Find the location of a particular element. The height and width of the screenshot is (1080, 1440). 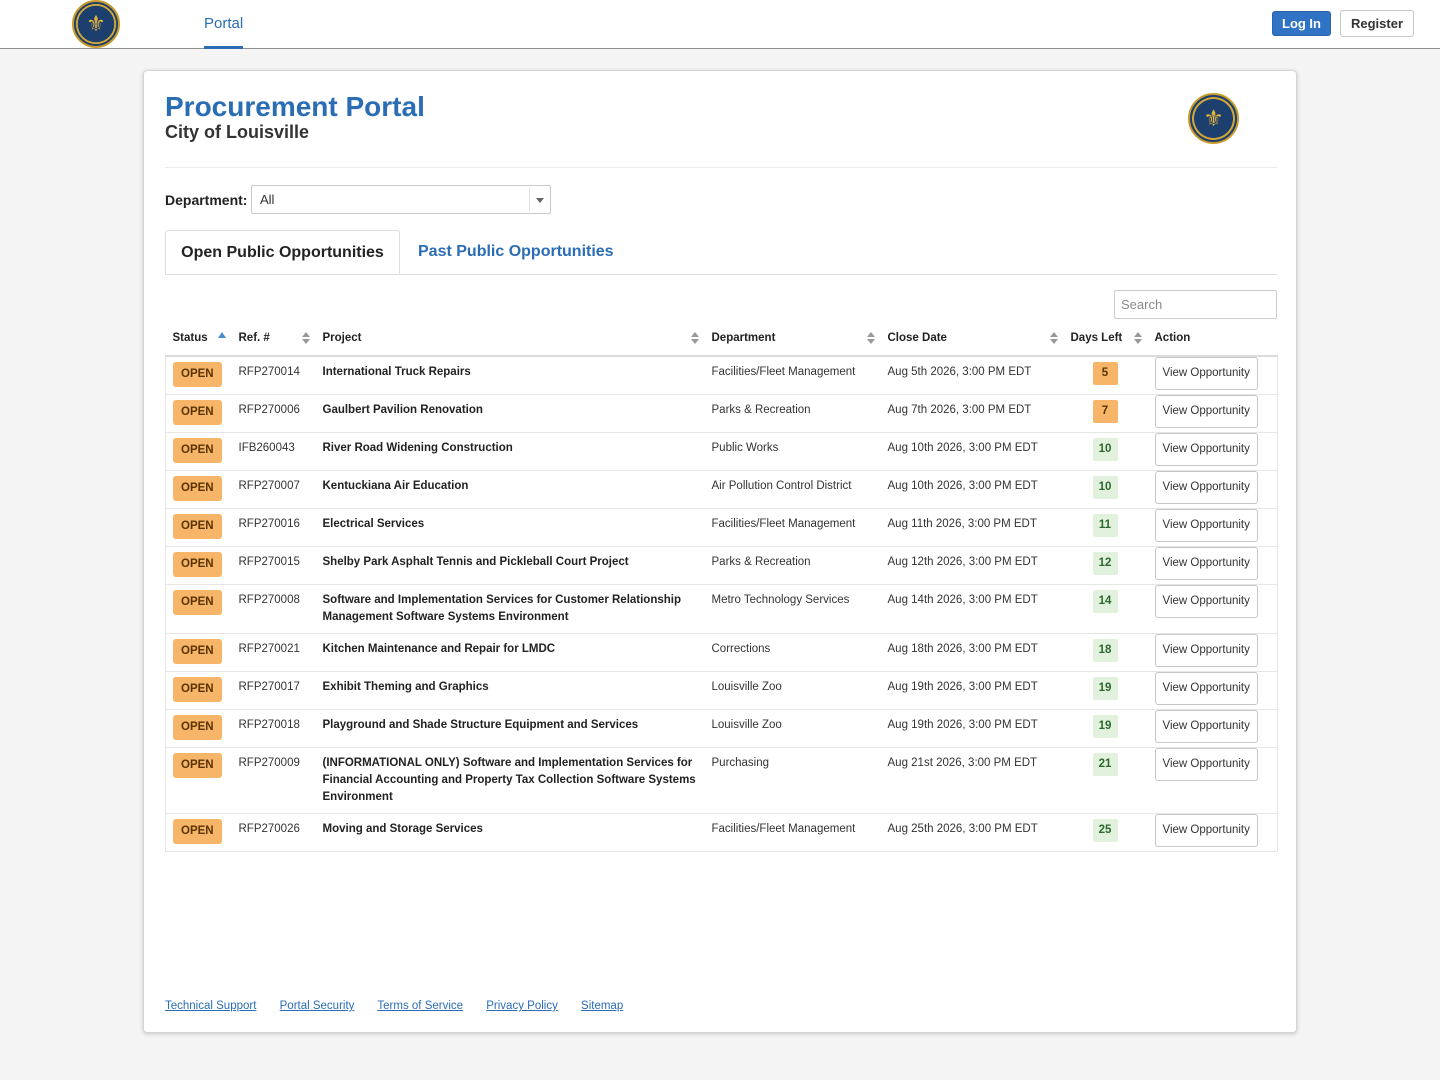

column-header-label: Status is located at coordinates (190, 338).